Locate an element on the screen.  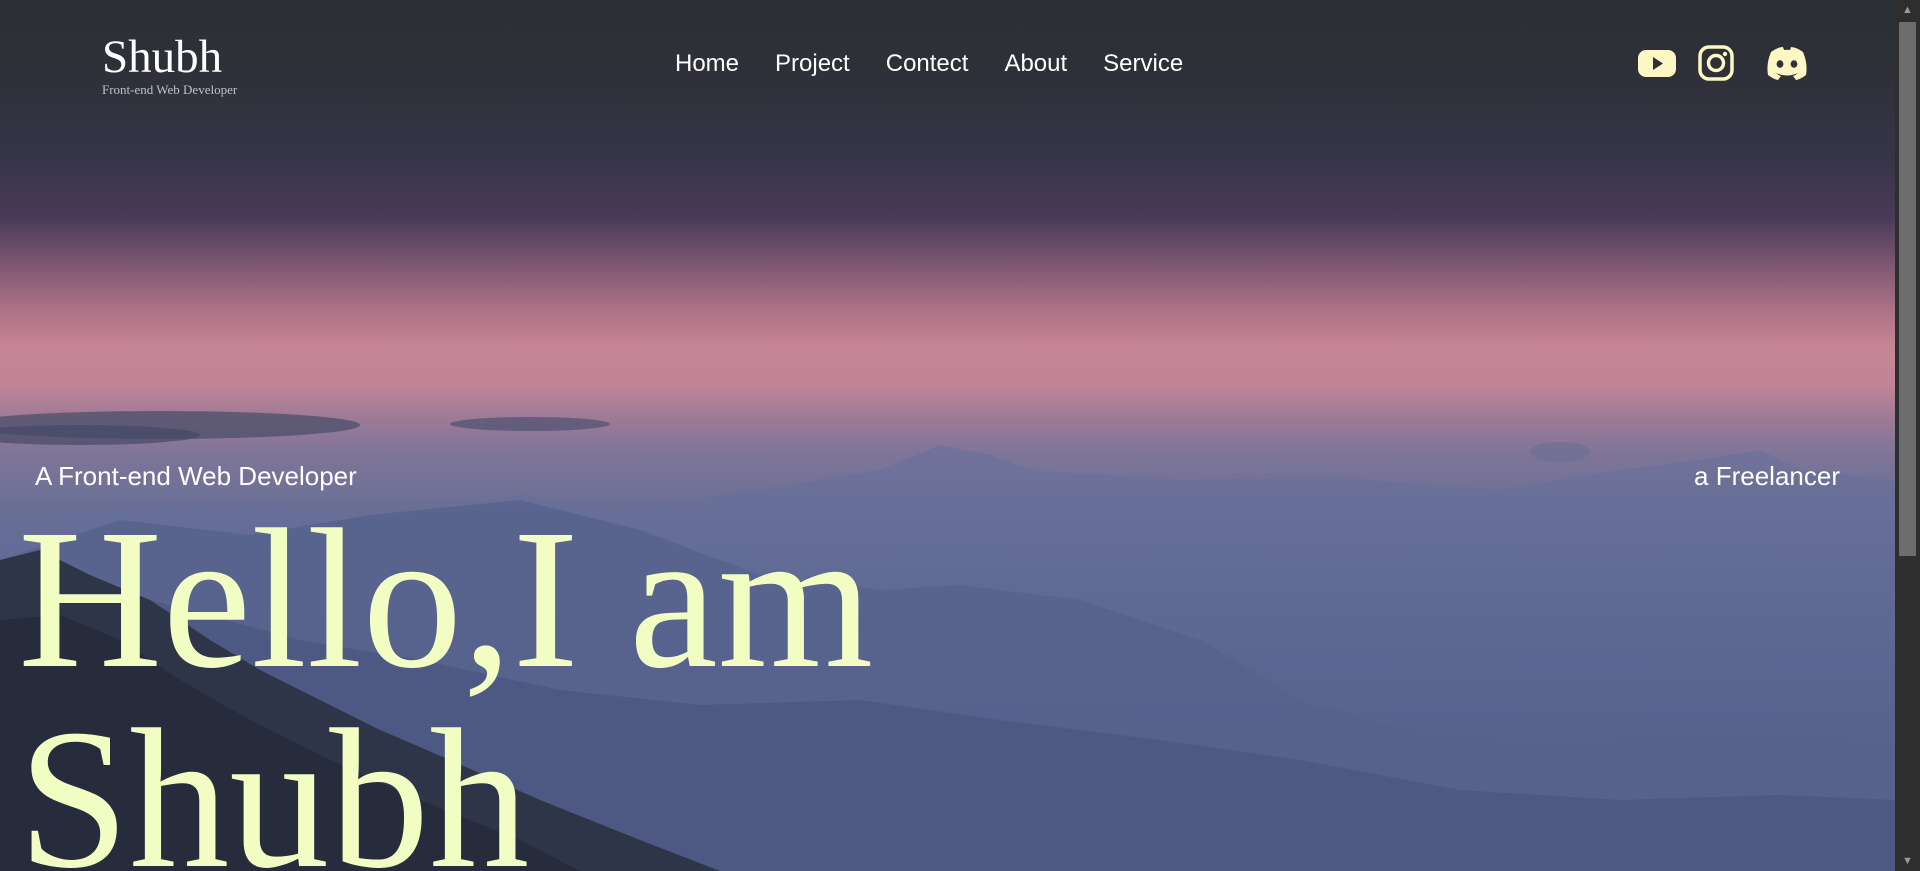
scroll-down-arrow-icon: ▼ is located at coordinates (1907, 861).